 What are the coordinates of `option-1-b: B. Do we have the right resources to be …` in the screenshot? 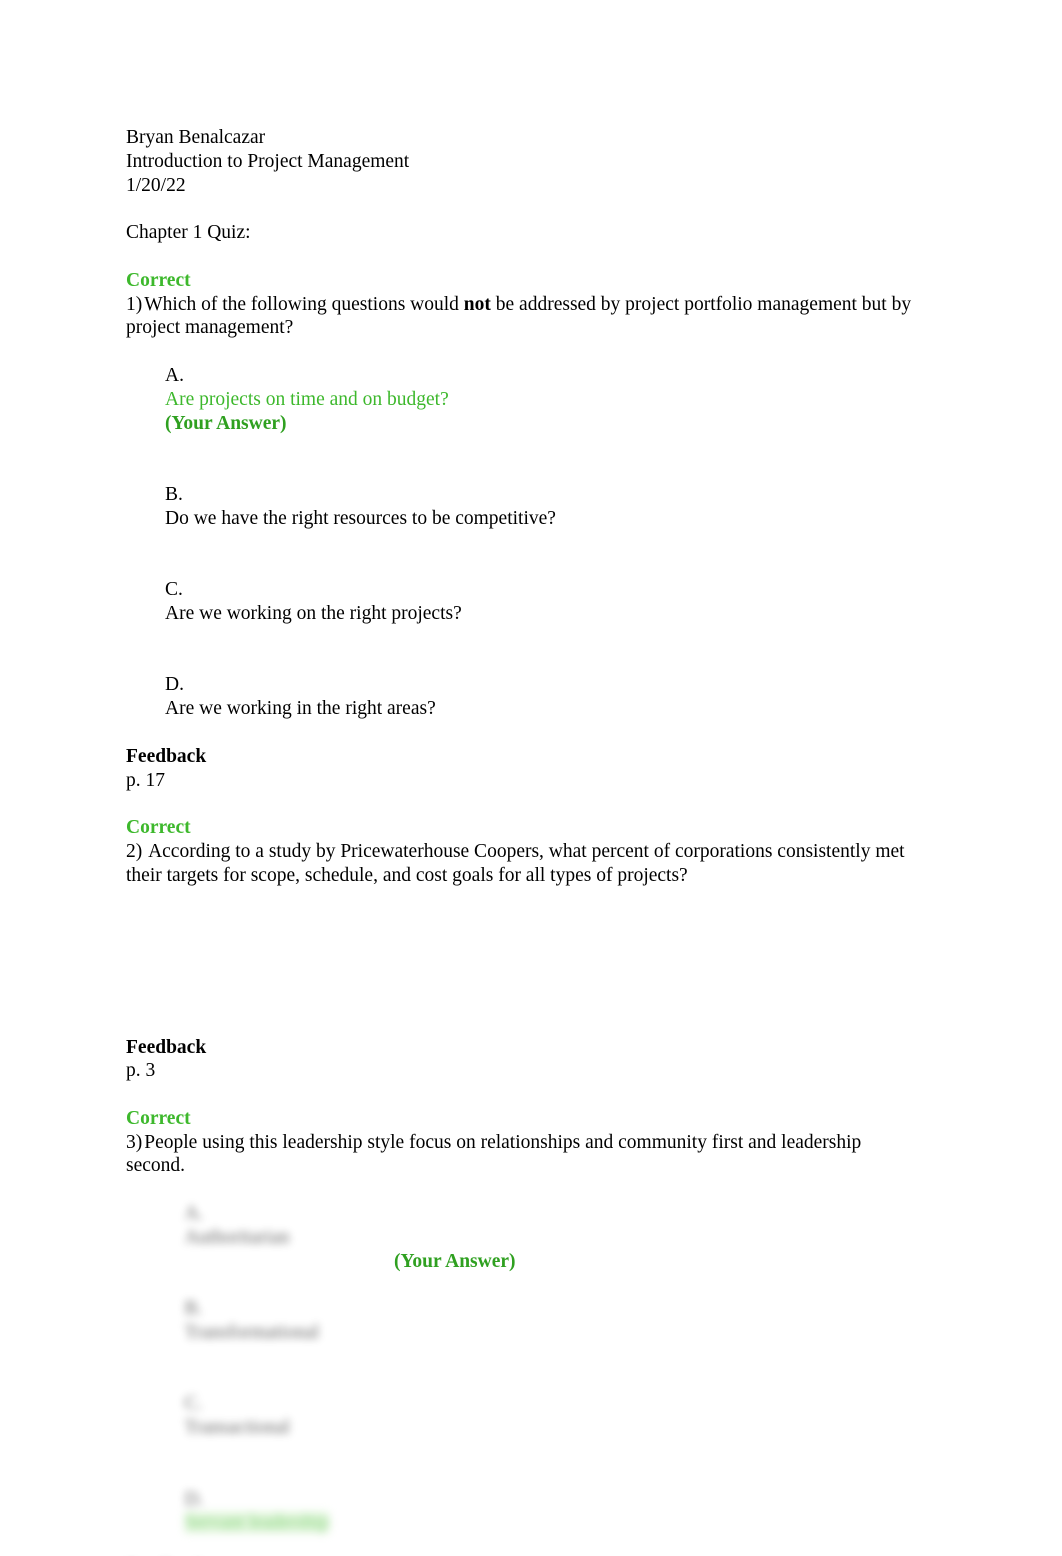 It's located at (524, 506).